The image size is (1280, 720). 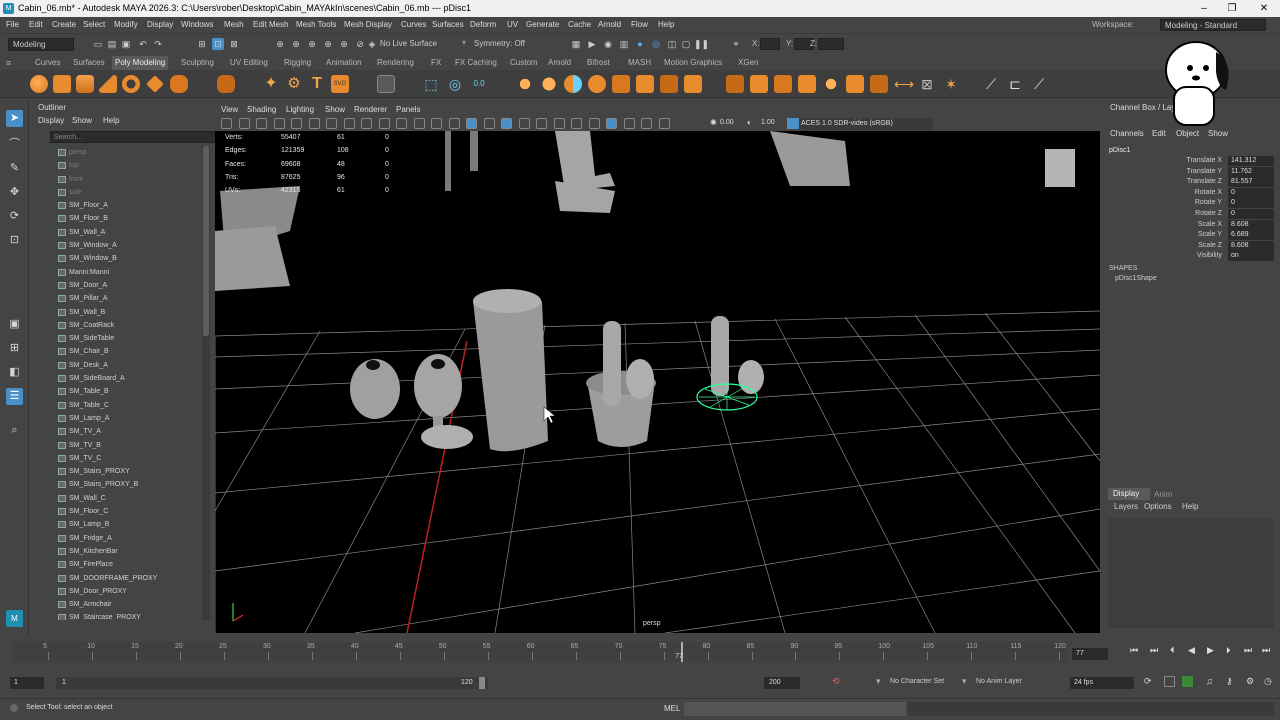 I want to click on outliner-item: SM_TV_B, so click(x=118, y=445).